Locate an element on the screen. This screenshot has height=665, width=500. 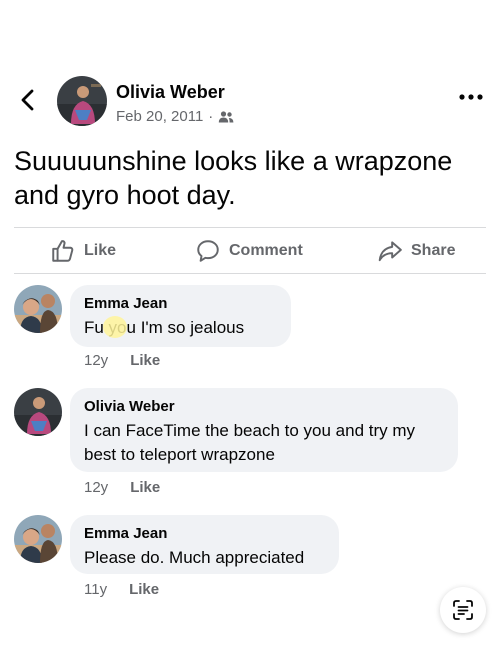
comment-icon is located at coordinates (208, 251).